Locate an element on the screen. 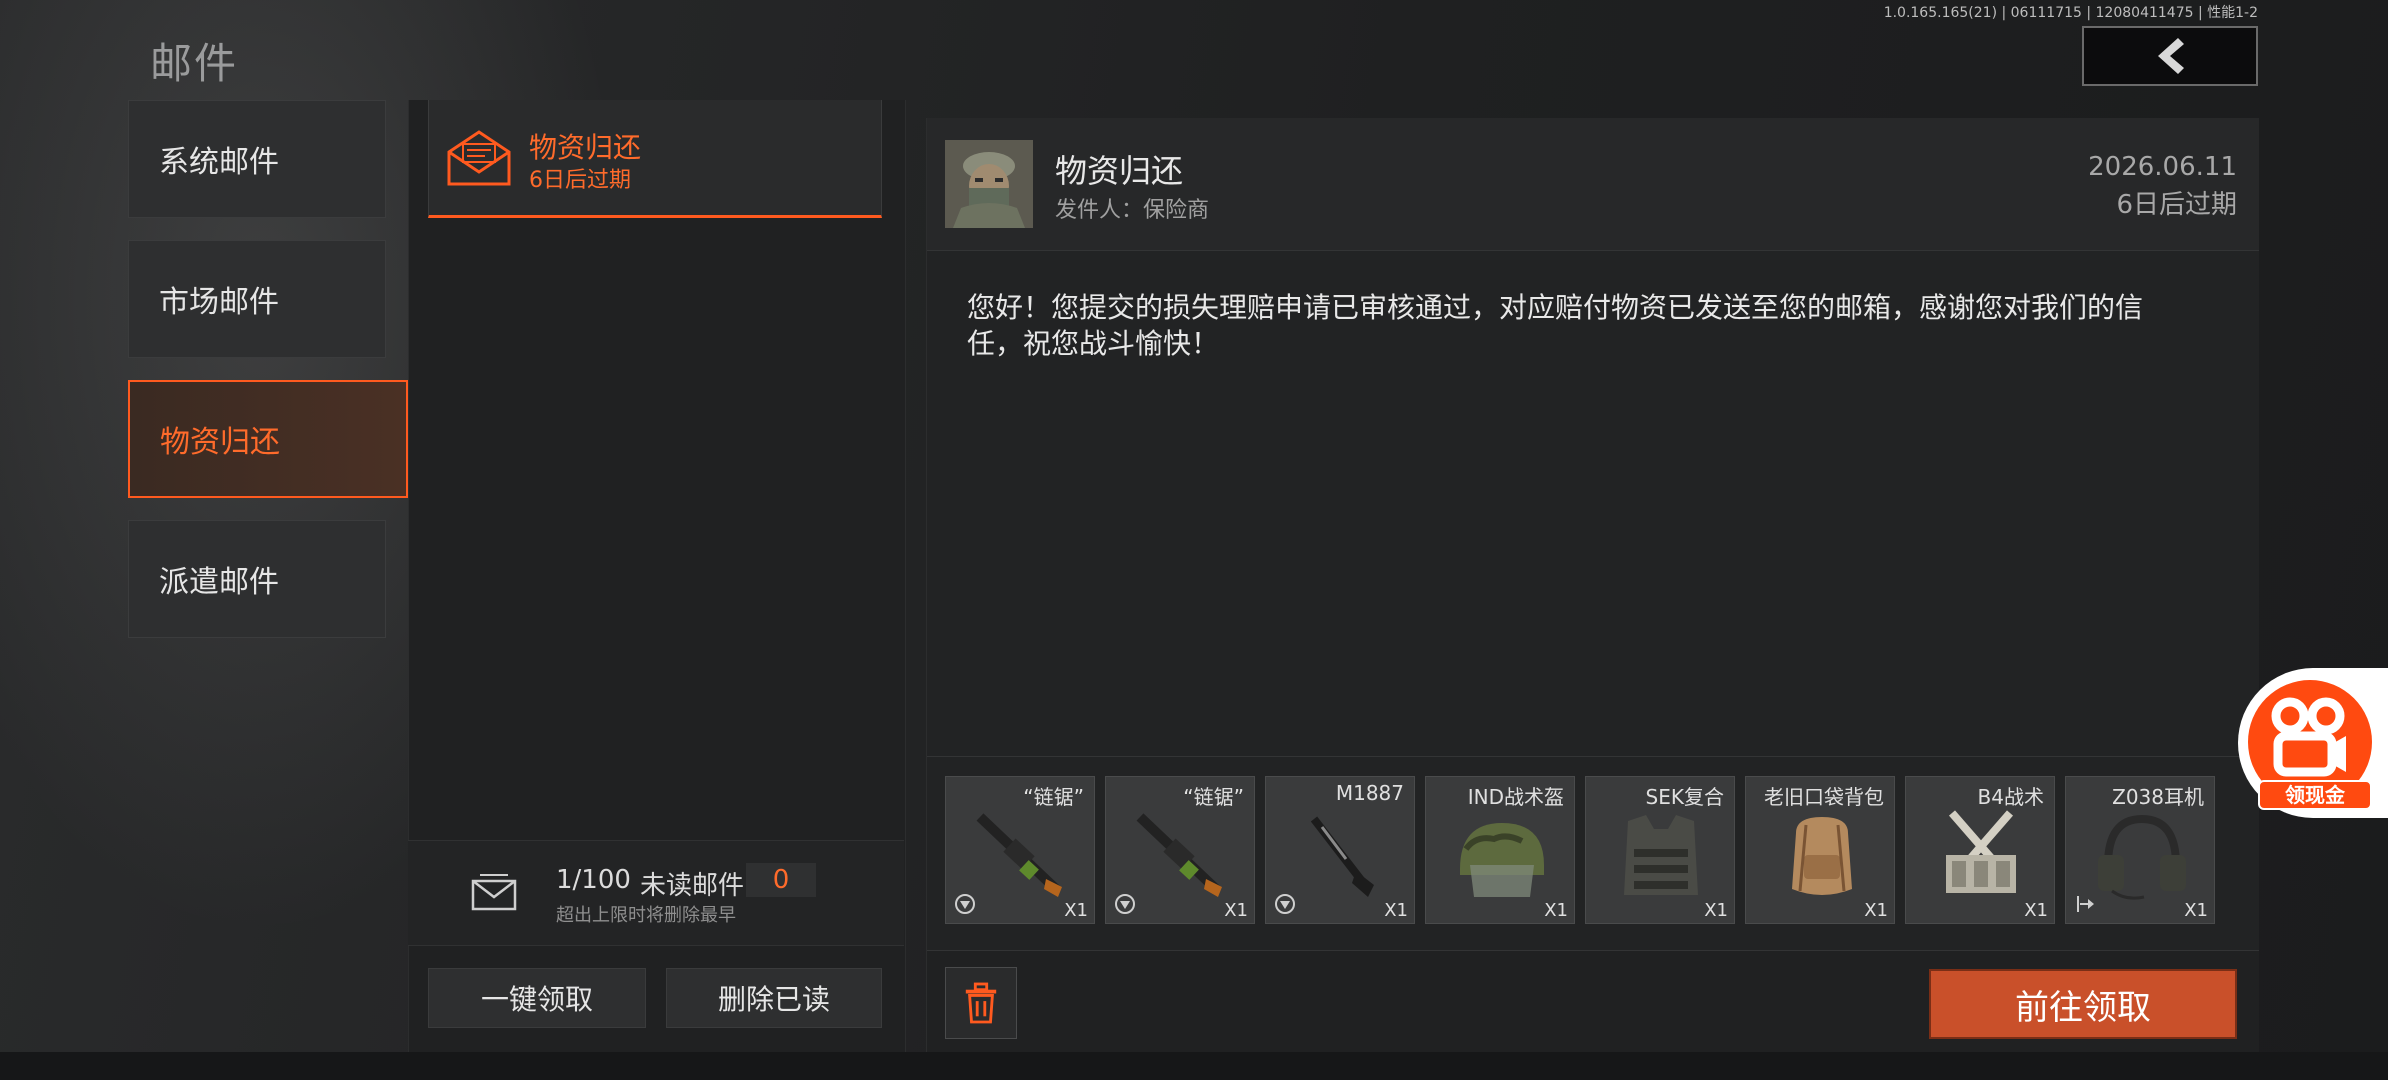 The width and height of the screenshot is (2388, 1080). mailbox-stats: 1/100 未读邮件 0 超出上限时将删除最早 is located at coordinates (656, 893).